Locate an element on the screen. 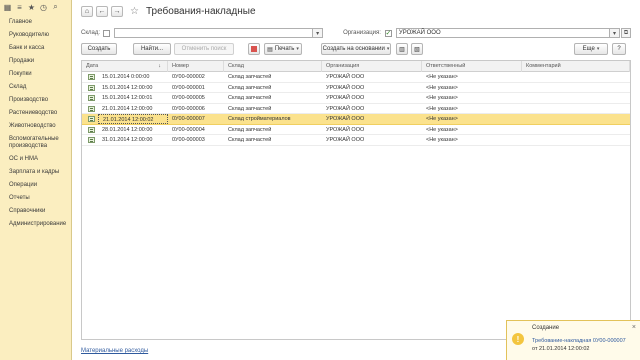 The image size is (640, 360). notification-detail: от 21.01.2014 12:00:02 is located at coordinates (561, 349).